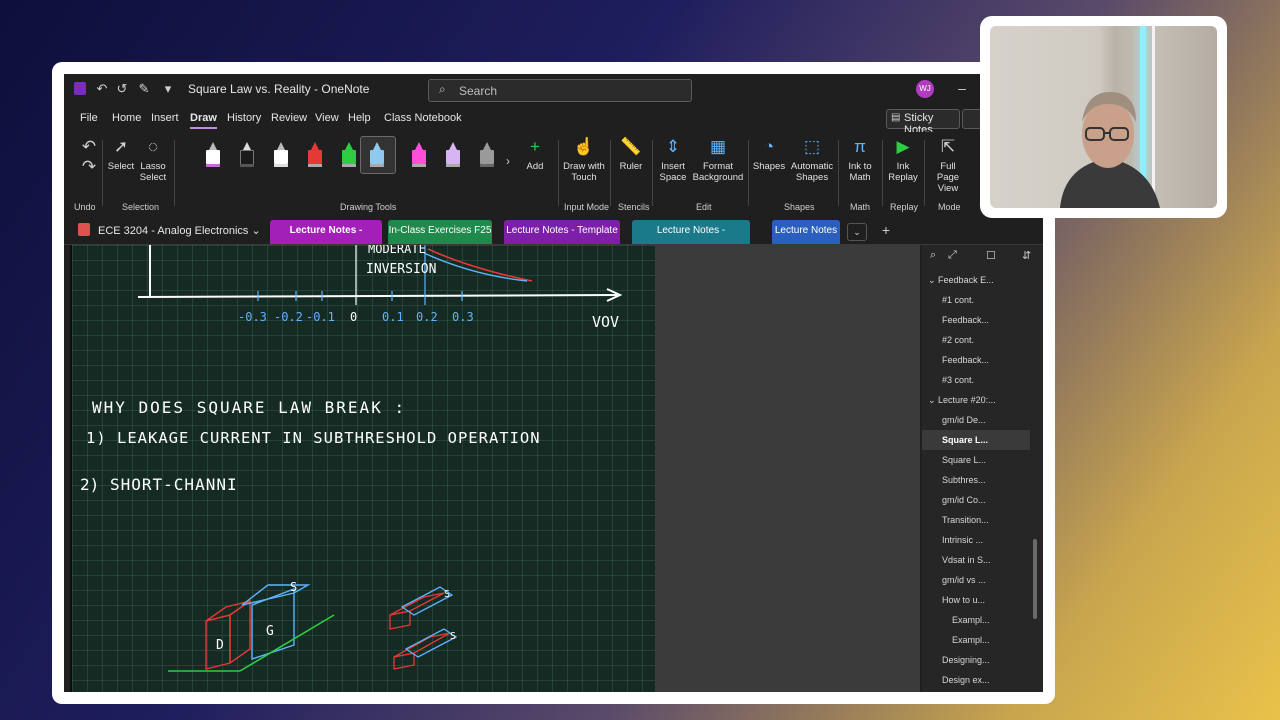 The width and height of the screenshot is (1280, 720). What do you see at coordinates (1026, 259) in the screenshot?
I see `sort-icon: ⇵` at bounding box center [1026, 259].